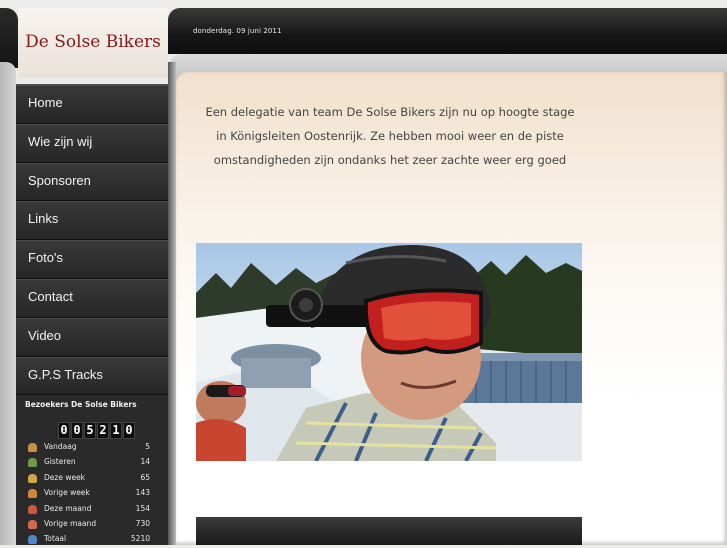  Describe the element at coordinates (142, 492) in the screenshot. I see `stat-value: 143` at that location.